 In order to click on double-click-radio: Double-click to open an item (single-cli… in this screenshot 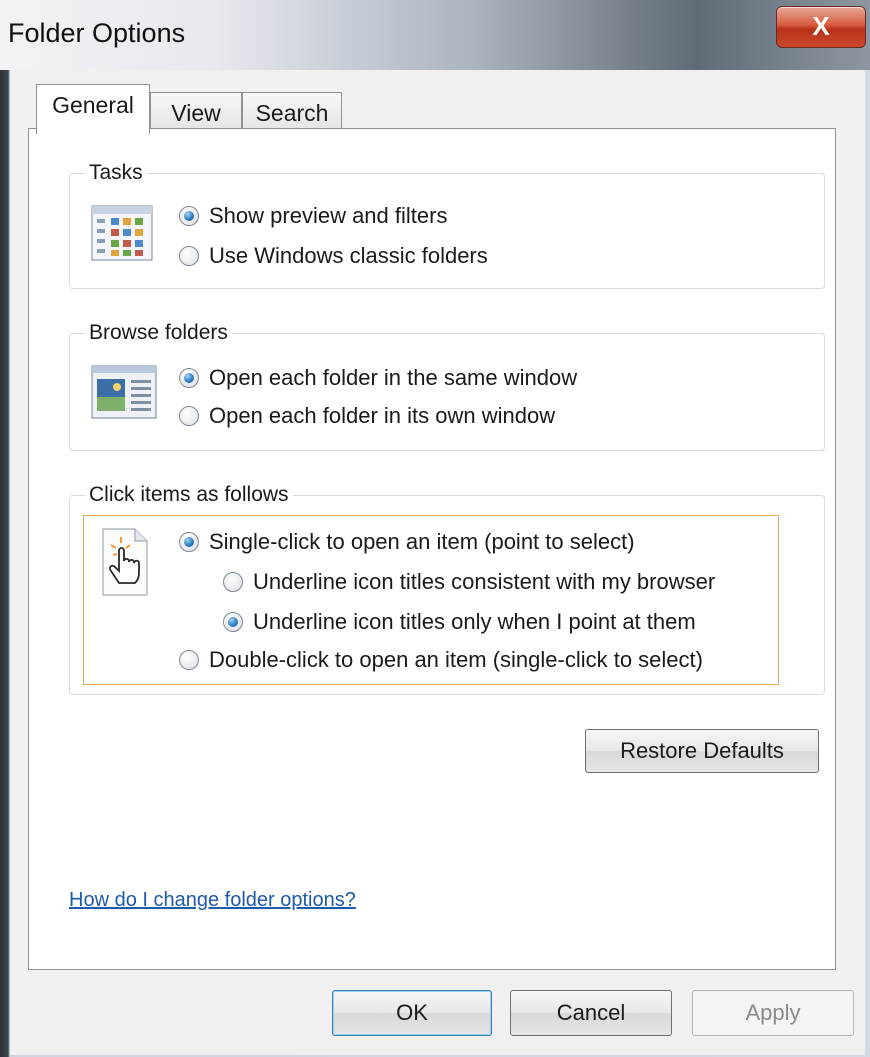, I will do `click(441, 660)`.